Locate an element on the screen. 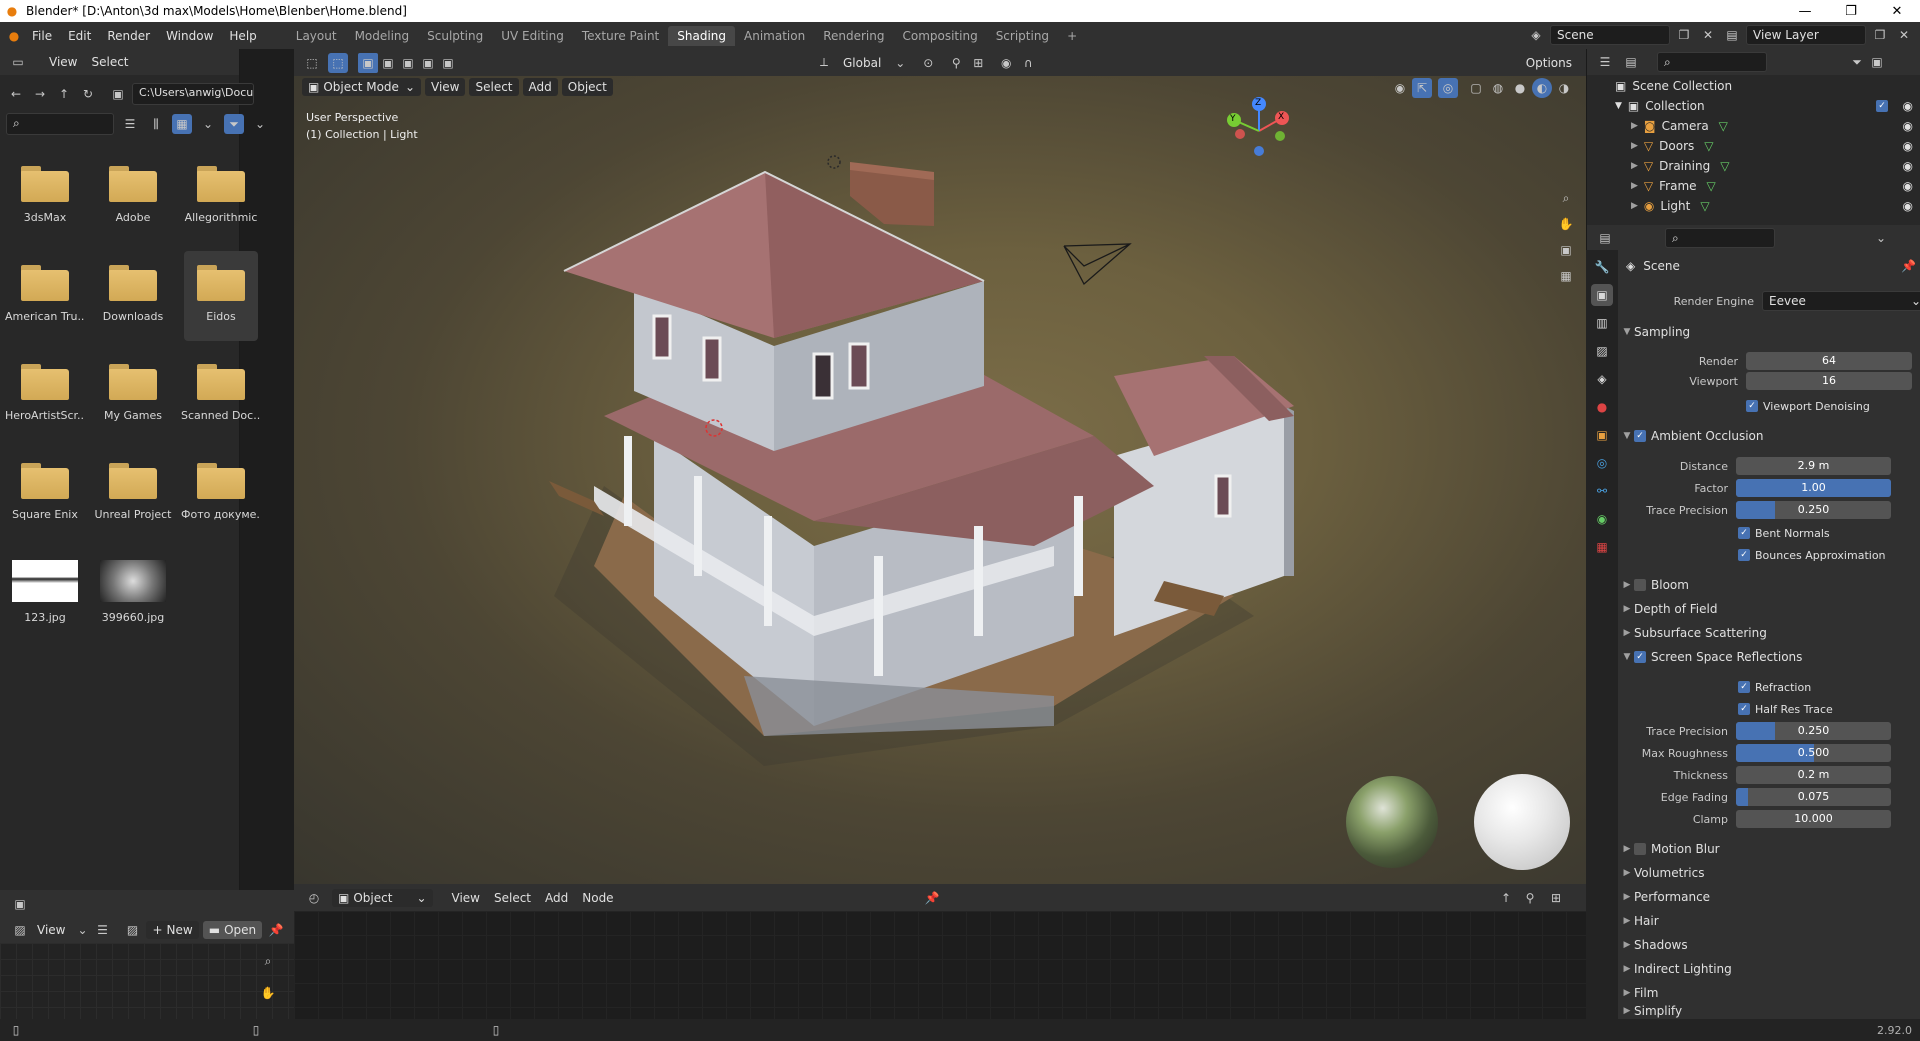  outliner-search-input: ⌕ is located at coordinates (1712, 62).